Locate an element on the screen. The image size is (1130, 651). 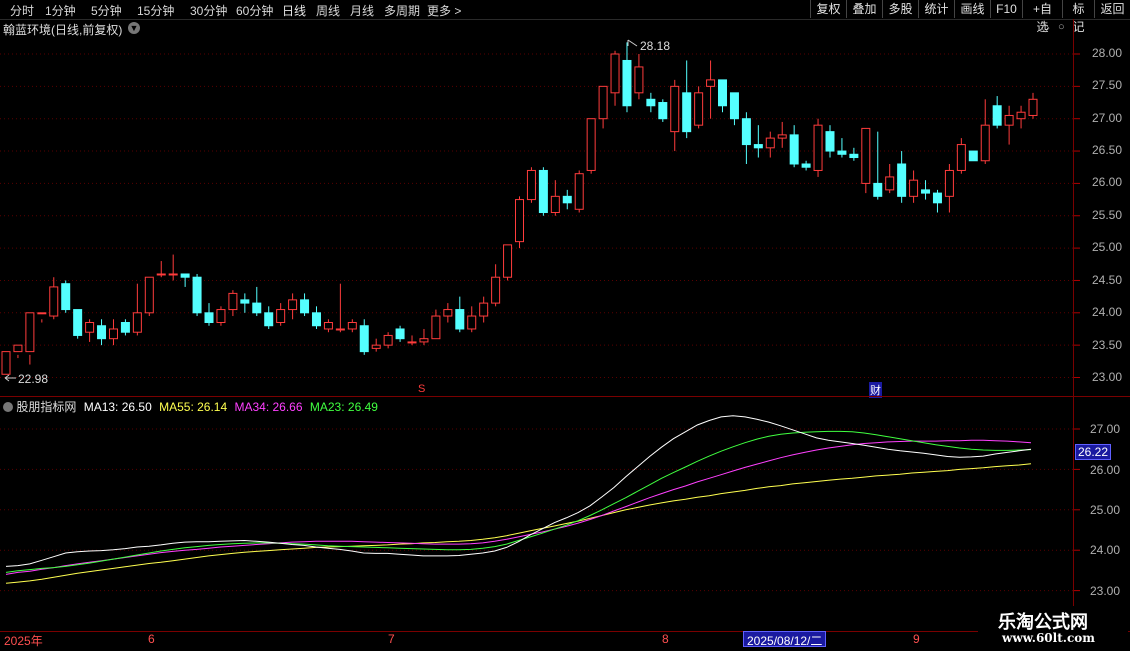
indicator-name: 股朋指标网 is located at coordinates (46, 407).